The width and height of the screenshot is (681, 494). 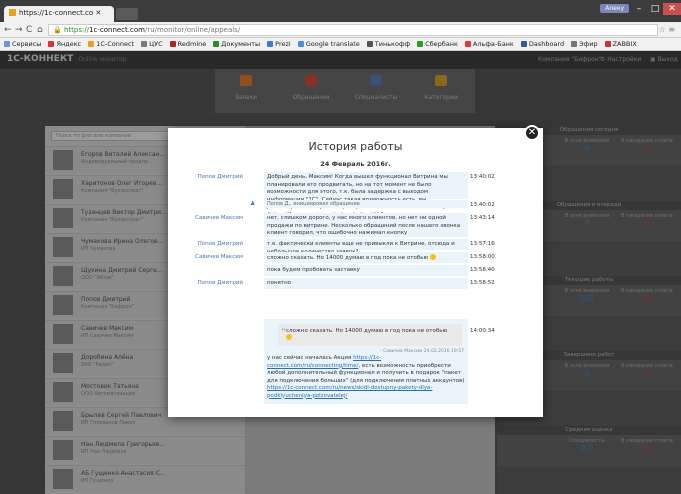 What do you see at coordinates (127, 14) in the screenshot?
I see `new-tab-button` at bounding box center [127, 14].